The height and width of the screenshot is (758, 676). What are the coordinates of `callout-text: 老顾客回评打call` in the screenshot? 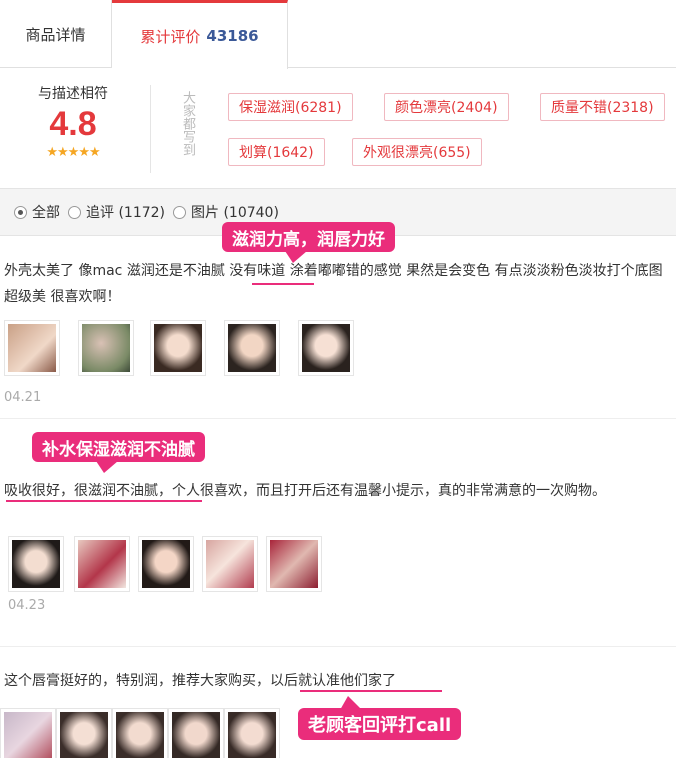 It's located at (380, 725).